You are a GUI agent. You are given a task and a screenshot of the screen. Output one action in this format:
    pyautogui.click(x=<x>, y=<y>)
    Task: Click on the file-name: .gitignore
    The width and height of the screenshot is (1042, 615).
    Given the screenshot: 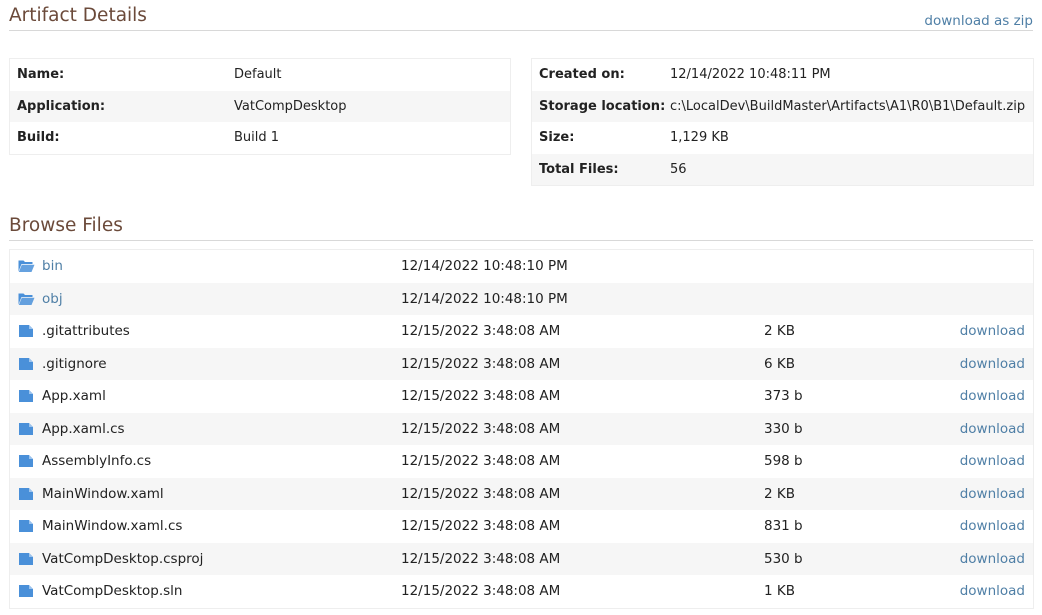 What is the action you would take?
    pyautogui.click(x=74, y=363)
    